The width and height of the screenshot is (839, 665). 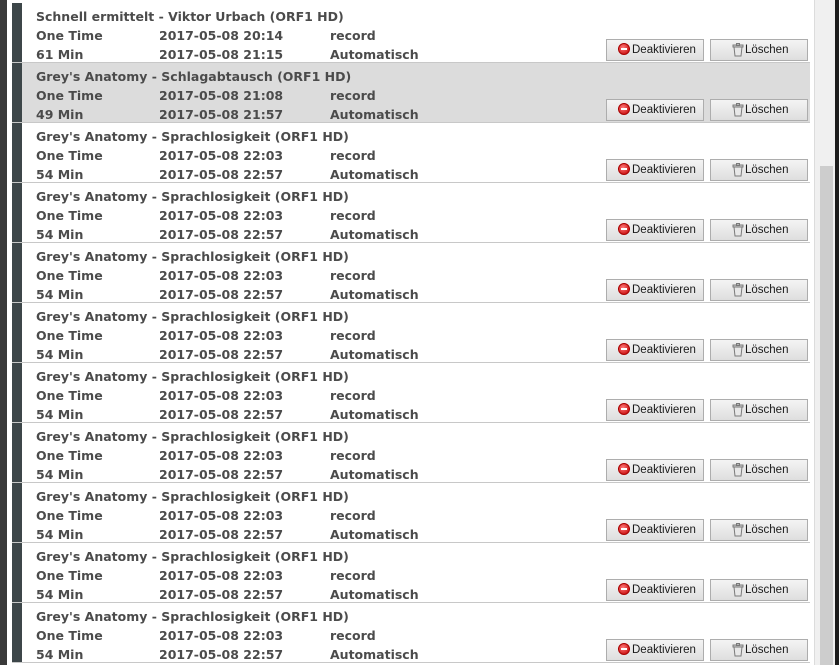 I want to click on window-frame-left, so click(x=3, y=332).